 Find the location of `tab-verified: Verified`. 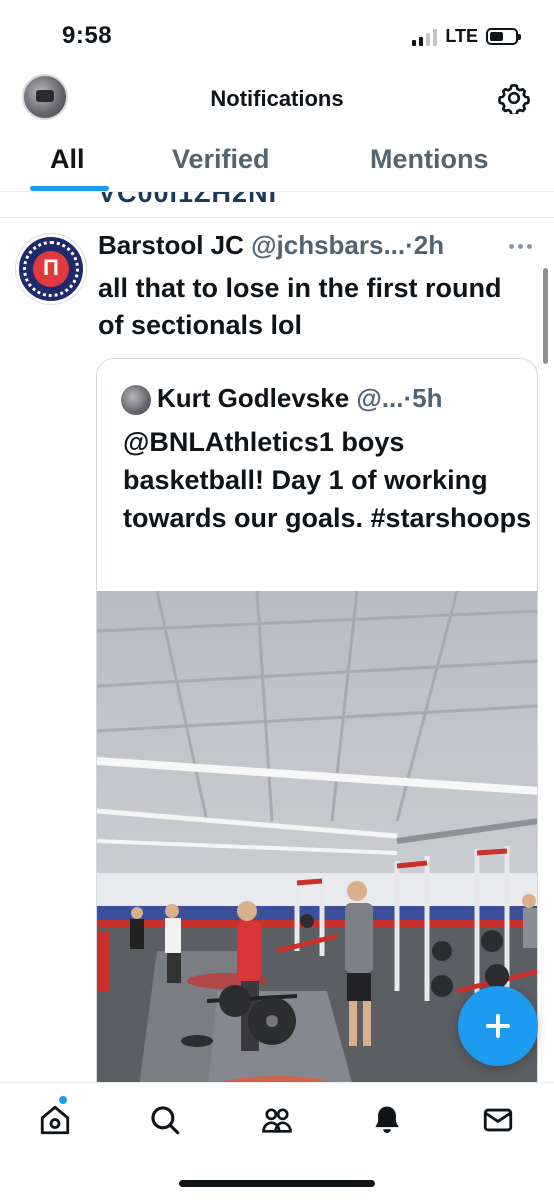

tab-verified: Verified is located at coordinates (221, 159).